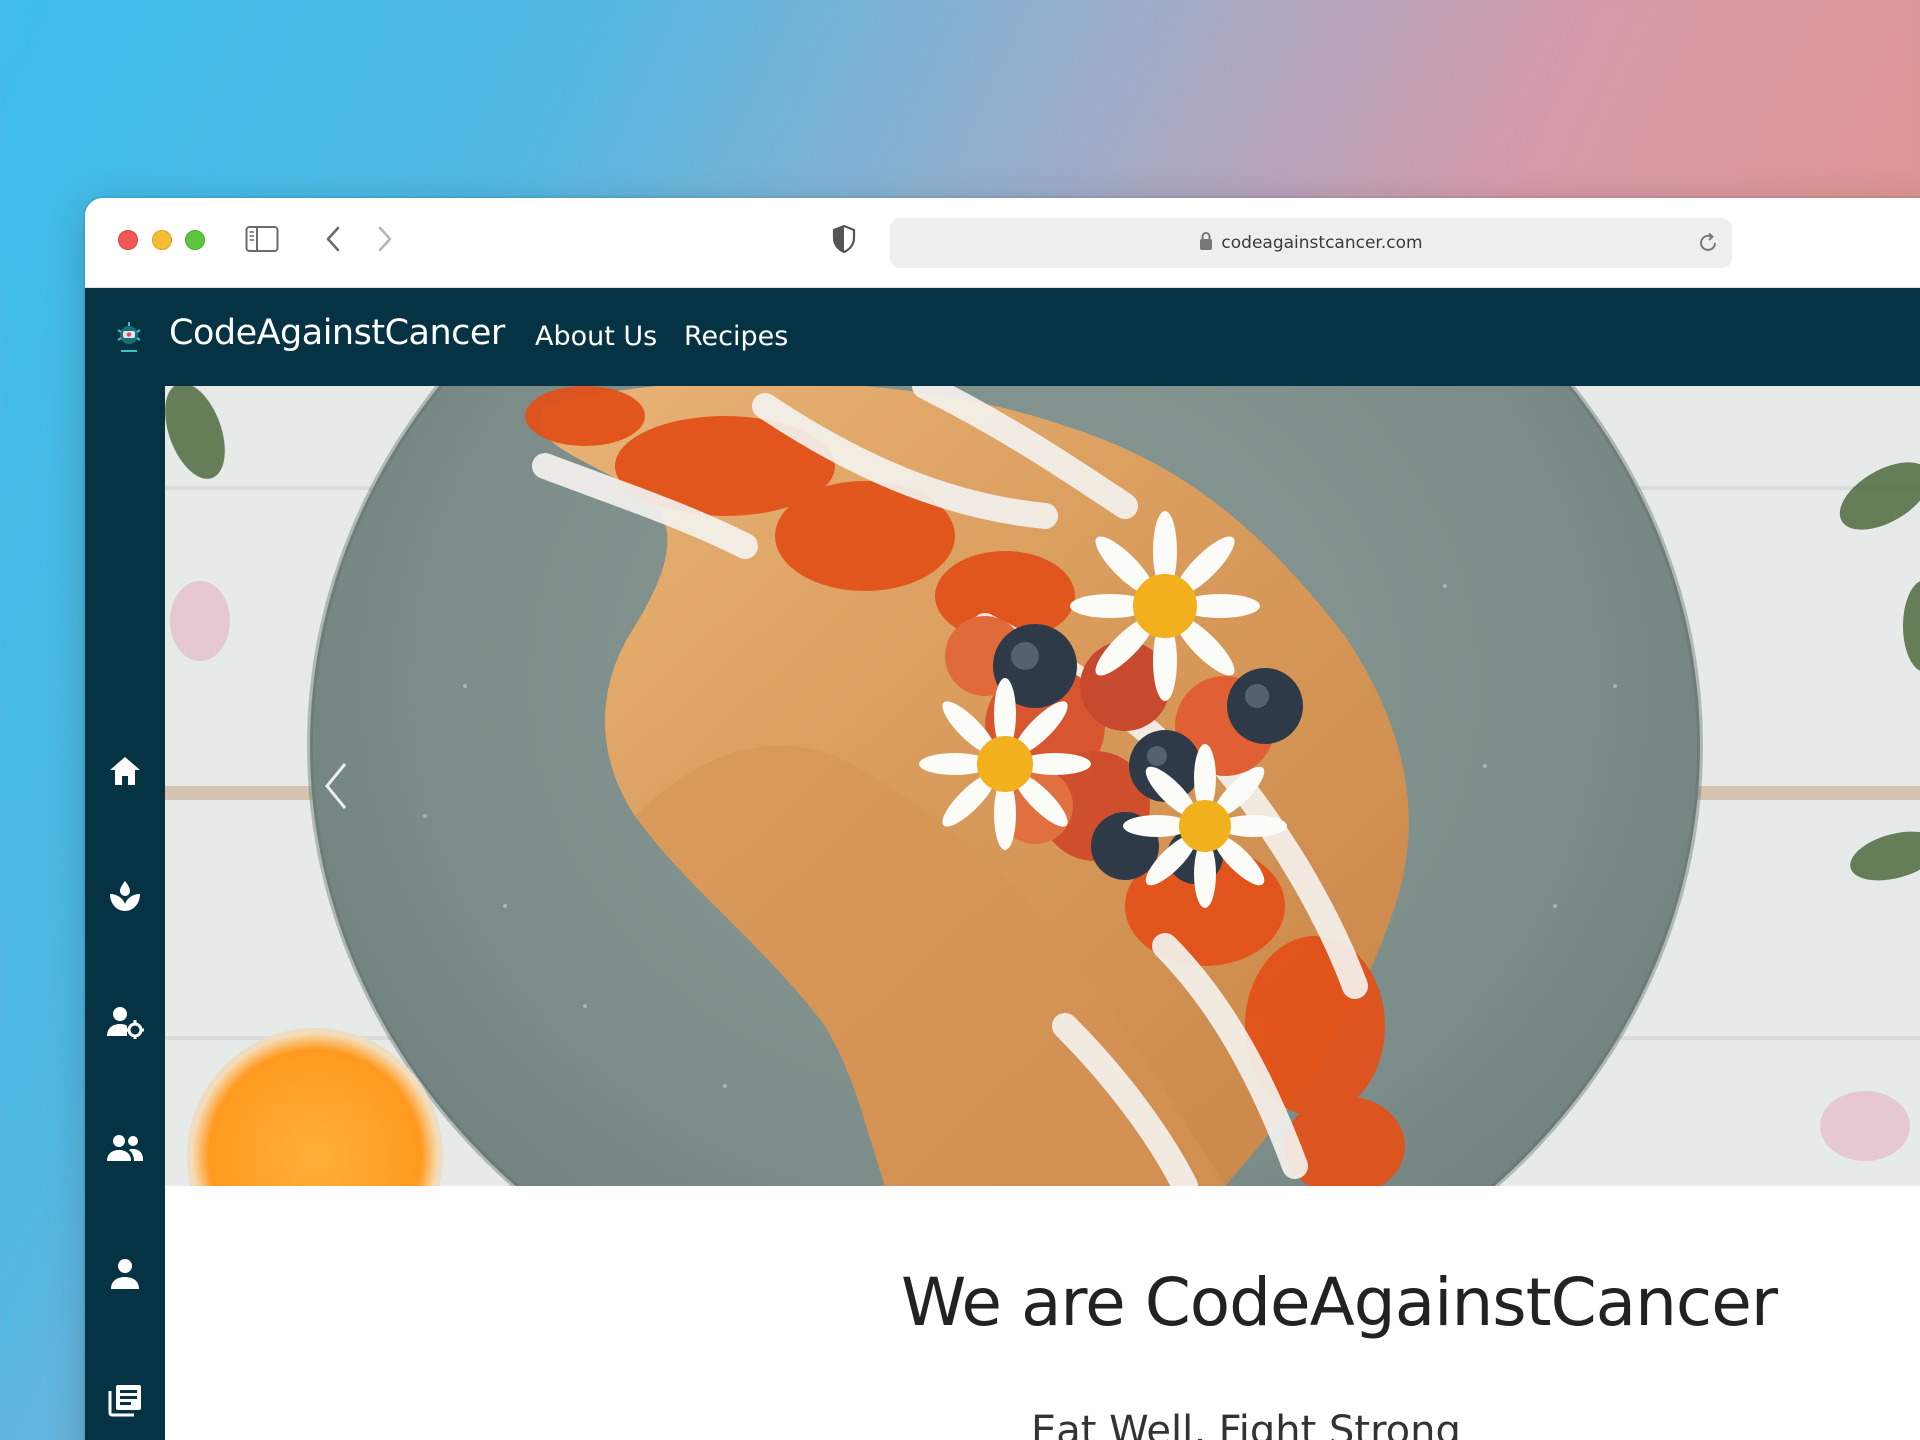 The height and width of the screenshot is (1440, 1920). What do you see at coordinates (1206, 243) in the screenshot?
I see `lock-icon` at bounding box center [1206, 243].